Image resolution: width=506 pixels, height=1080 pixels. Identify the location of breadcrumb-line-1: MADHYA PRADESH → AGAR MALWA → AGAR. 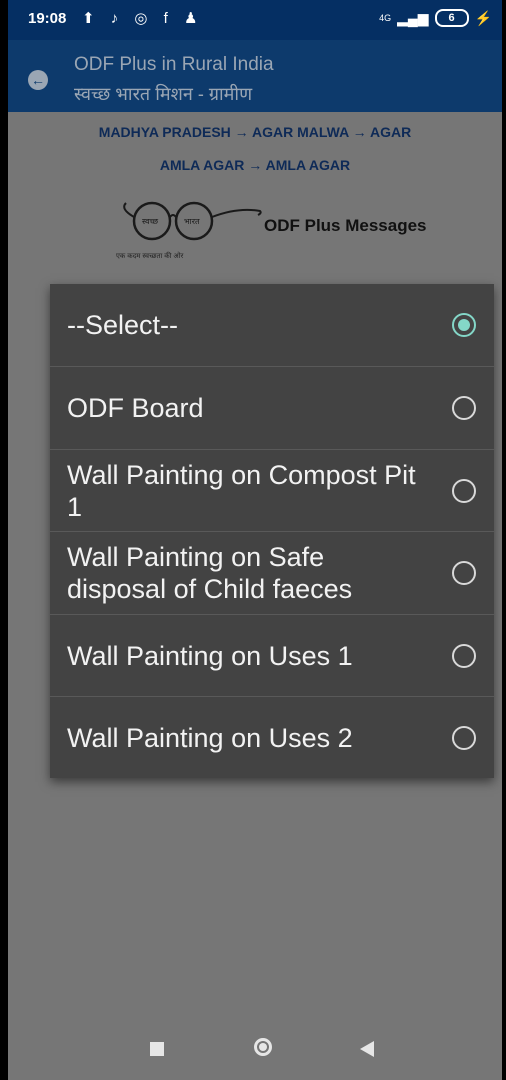
(255, 132).